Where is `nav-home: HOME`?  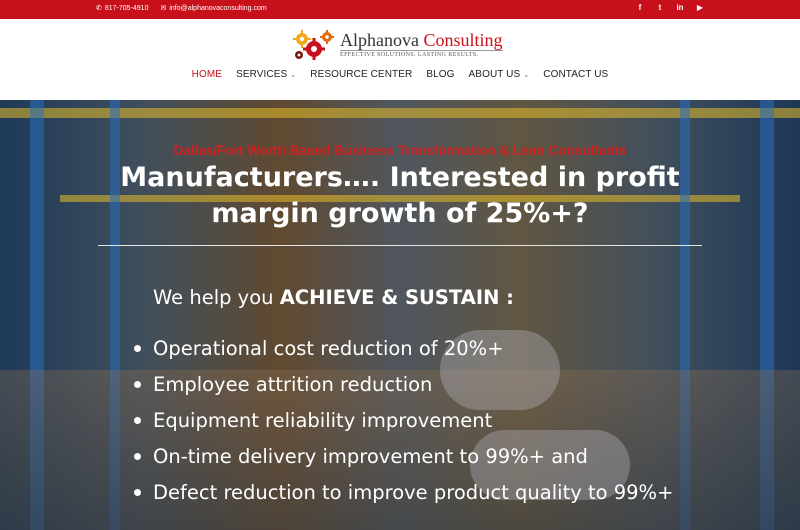 nav-home: HOME is located at coordinates (207, 74).